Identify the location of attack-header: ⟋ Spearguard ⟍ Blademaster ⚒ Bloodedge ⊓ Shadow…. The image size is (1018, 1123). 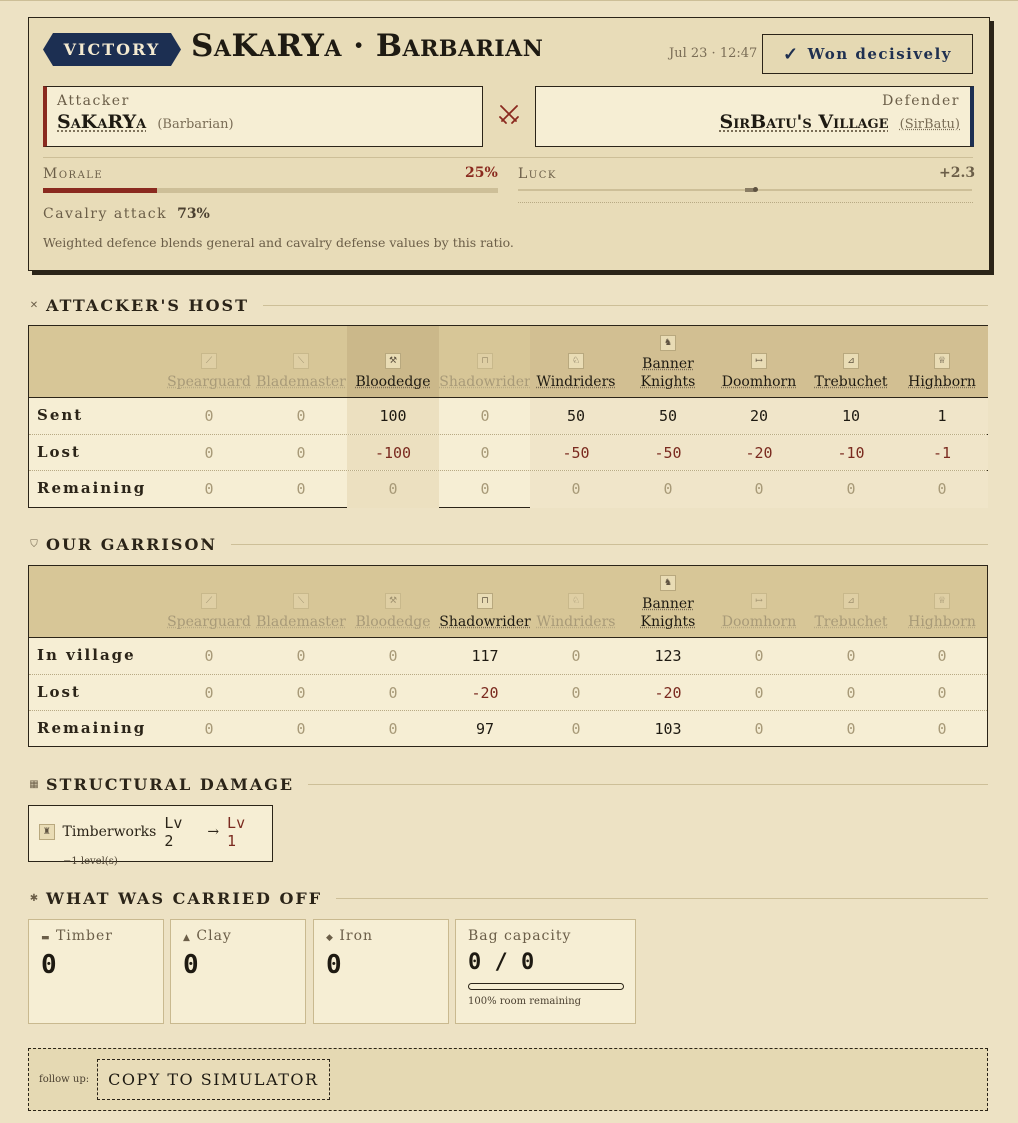
(508, 362).